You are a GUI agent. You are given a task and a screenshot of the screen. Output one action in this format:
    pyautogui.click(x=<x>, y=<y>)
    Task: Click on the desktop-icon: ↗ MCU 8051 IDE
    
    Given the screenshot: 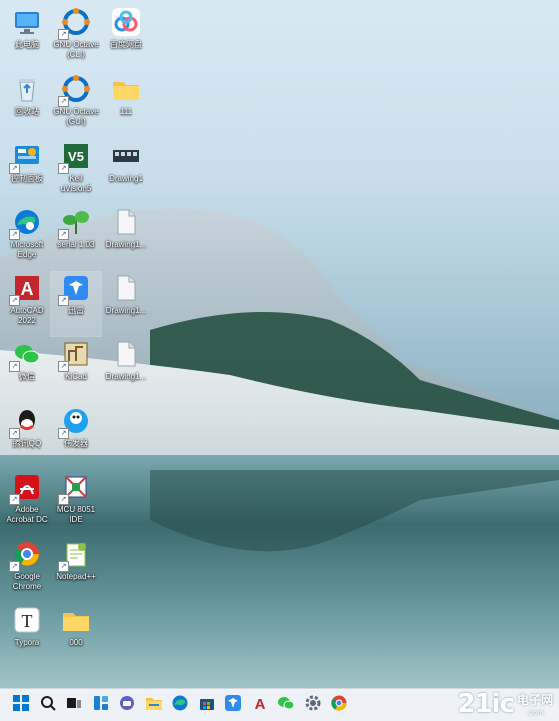 What is the action you would take?
    pyautogui.click(x=76, y=503)
    